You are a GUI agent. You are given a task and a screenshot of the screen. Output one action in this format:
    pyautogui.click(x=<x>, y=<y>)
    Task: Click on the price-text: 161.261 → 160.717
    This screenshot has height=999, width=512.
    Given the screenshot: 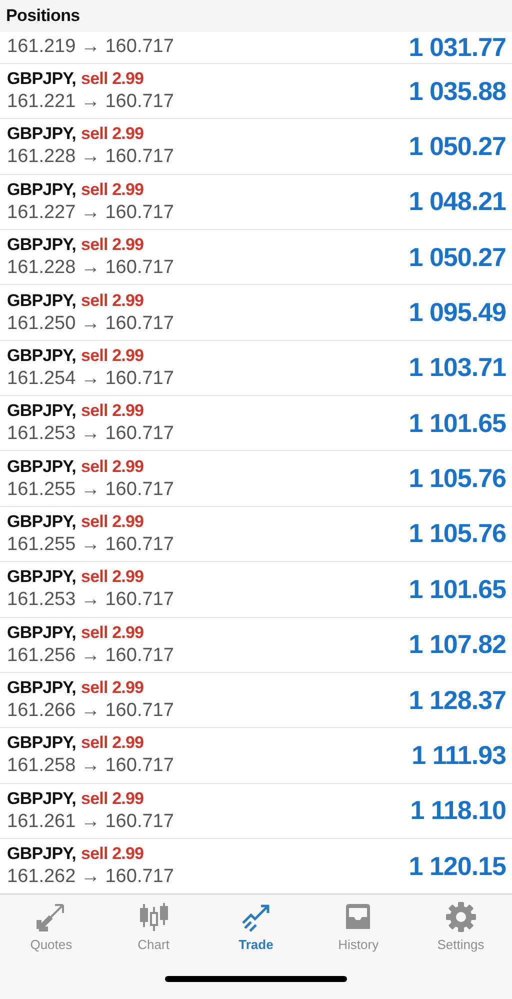 What is the action you would take?
    pyautogui.click(x=90, y=821)
    